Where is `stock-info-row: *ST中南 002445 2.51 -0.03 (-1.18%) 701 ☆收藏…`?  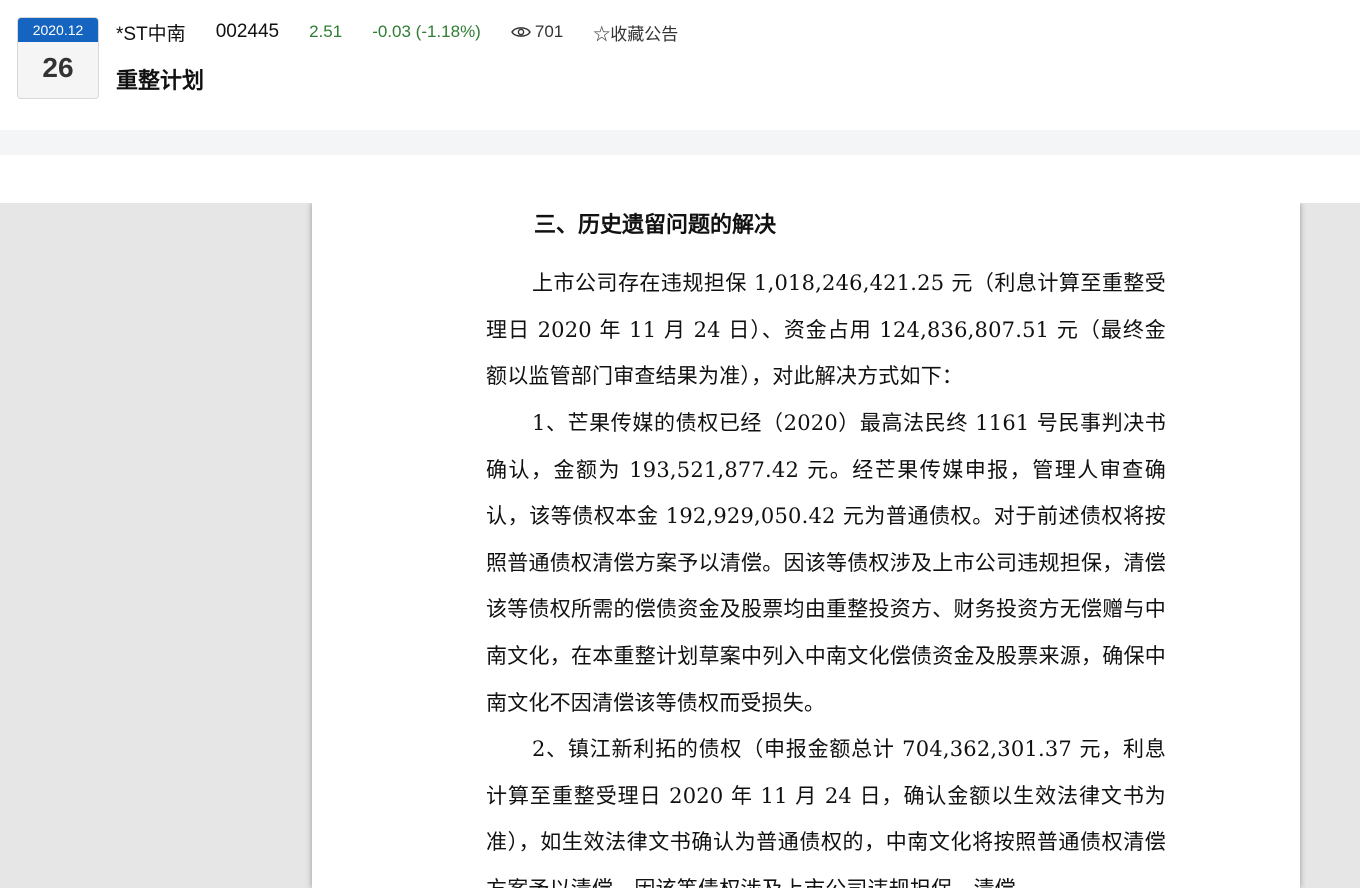 stock-info-row: *ST中南 002445 2.51 -0.03 (-1.18%) 701 ☆收藏… is located at coordinates (397, 32).